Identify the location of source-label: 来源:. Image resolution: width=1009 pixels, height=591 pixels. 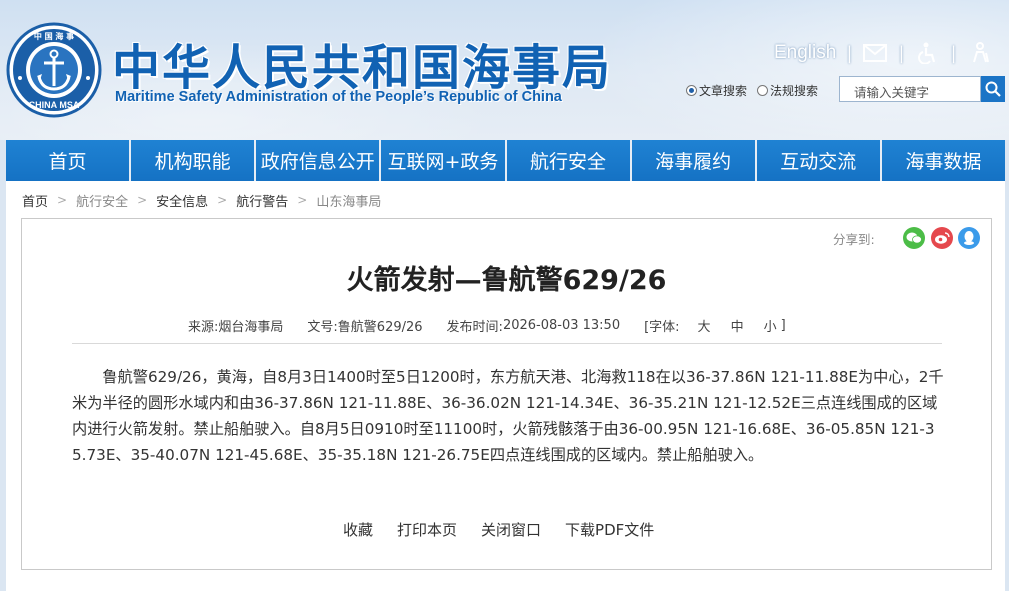
(203, 327).